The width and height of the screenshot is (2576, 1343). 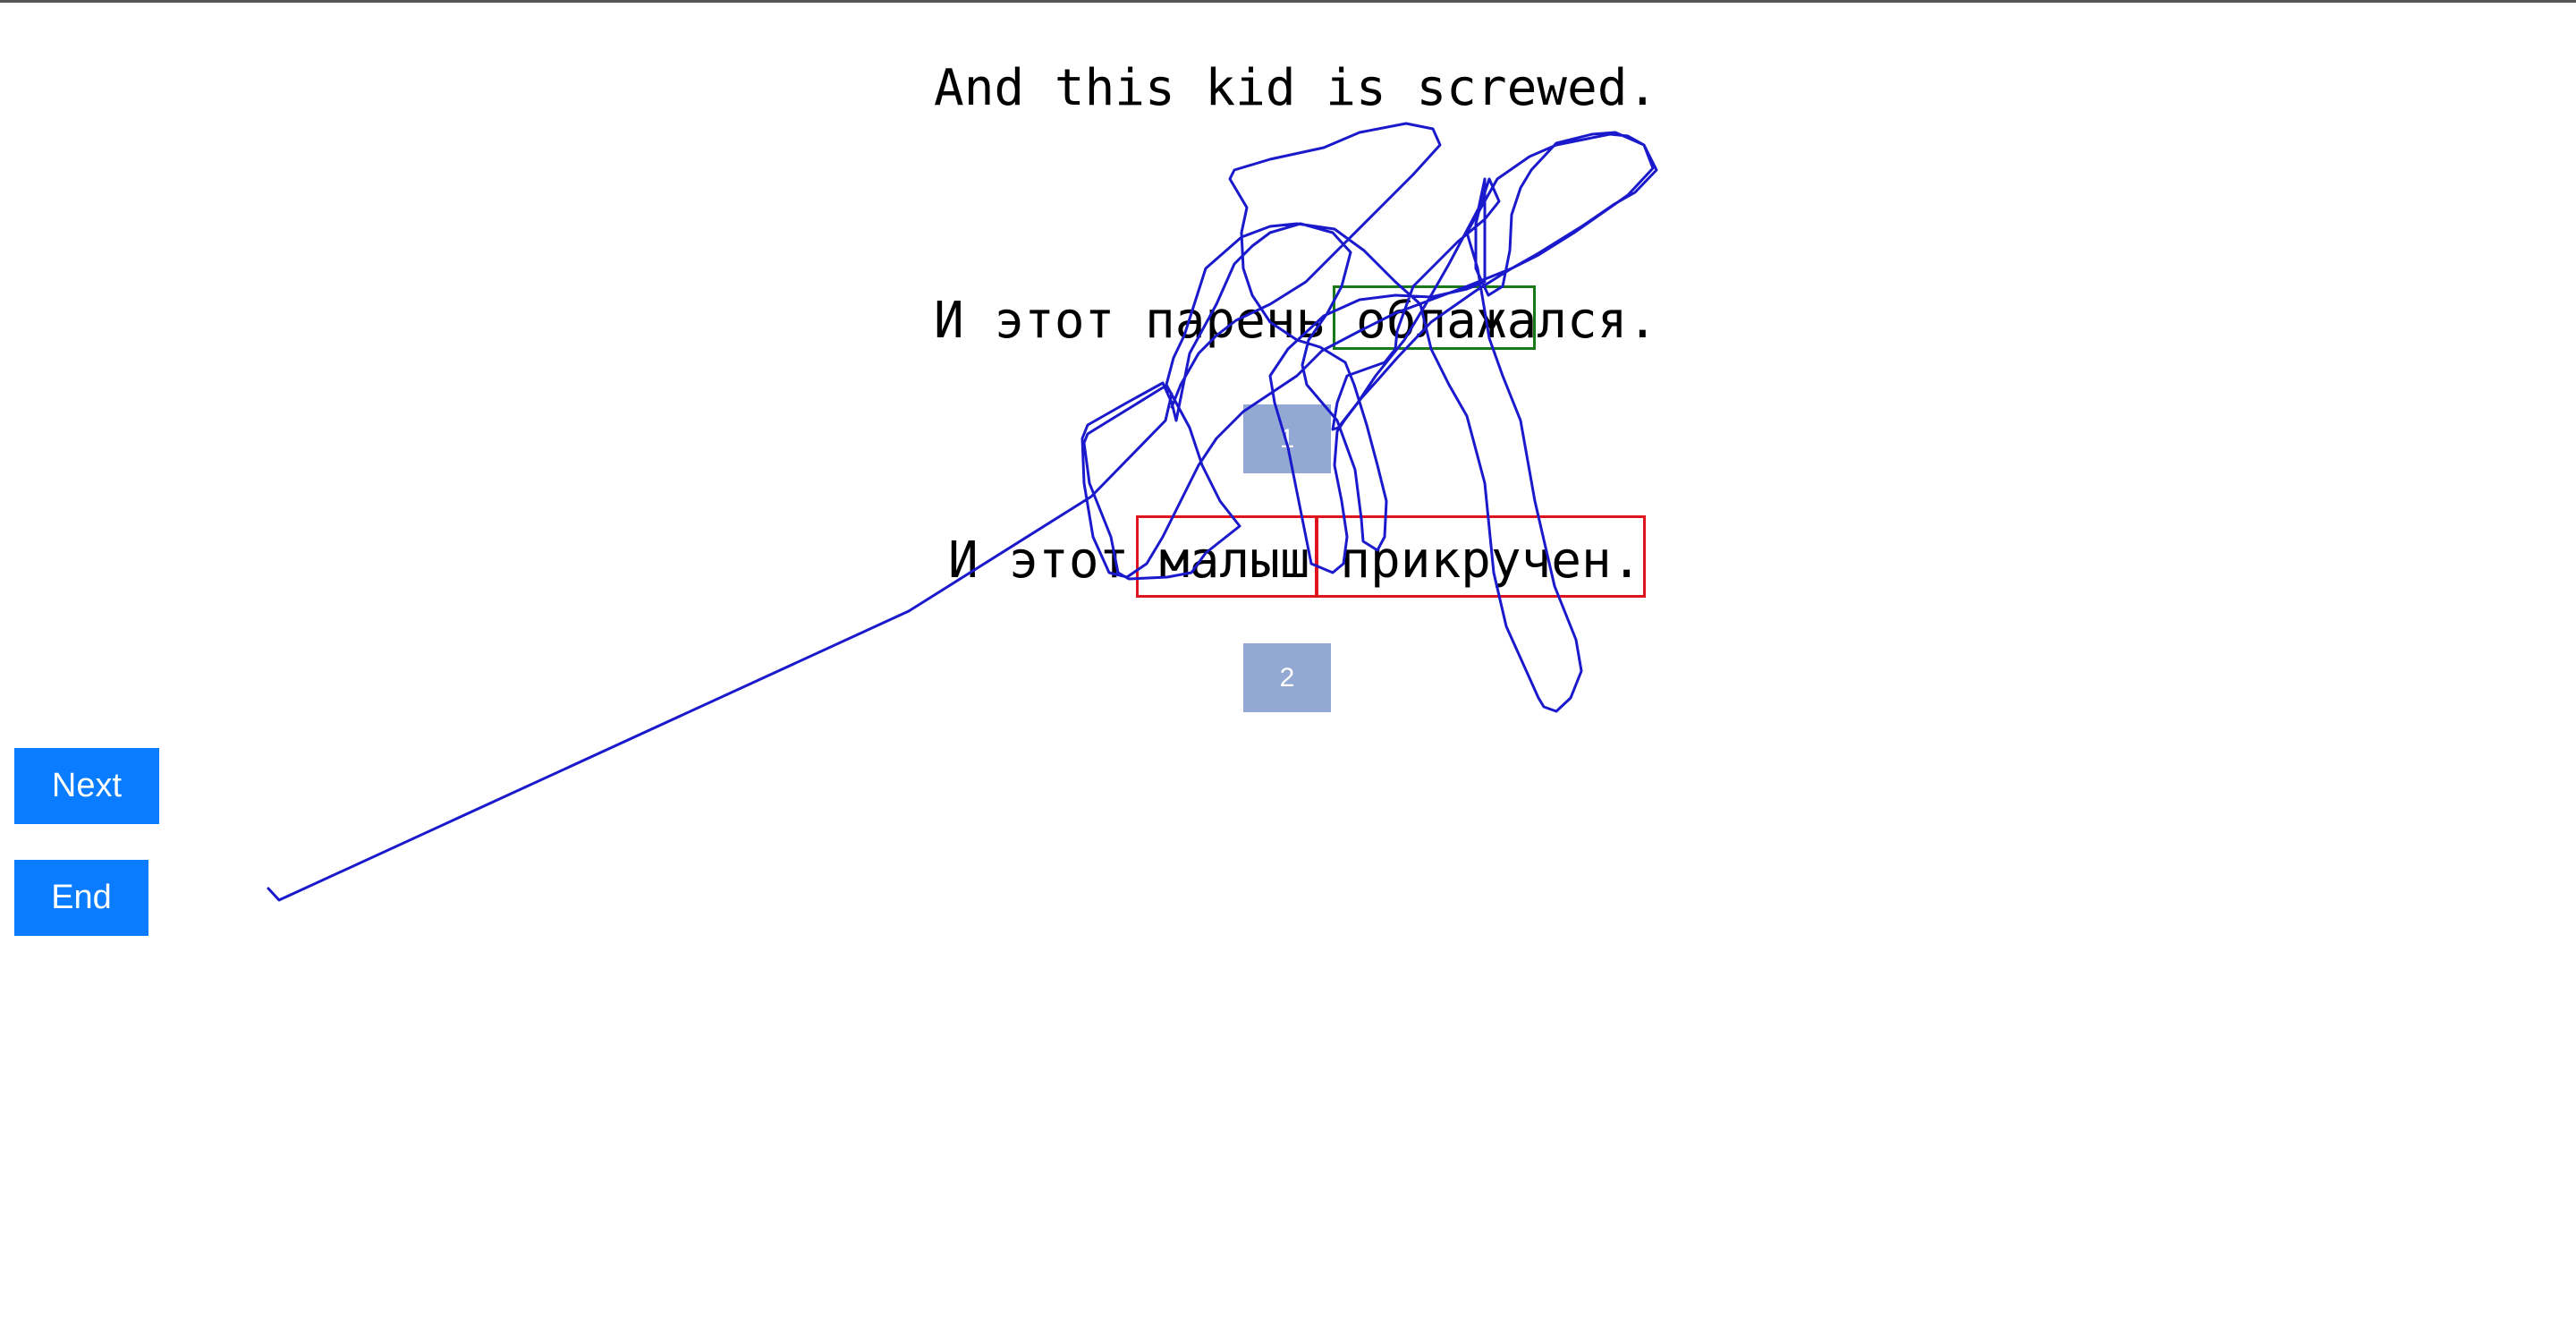 I want to click on translation-1: И этот парень облажался., so click(x=1296, y=321).